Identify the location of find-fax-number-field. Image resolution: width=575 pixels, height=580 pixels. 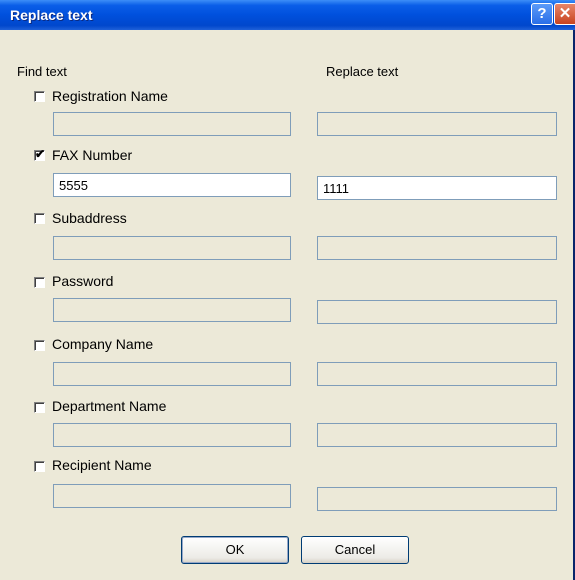
(172, 185).